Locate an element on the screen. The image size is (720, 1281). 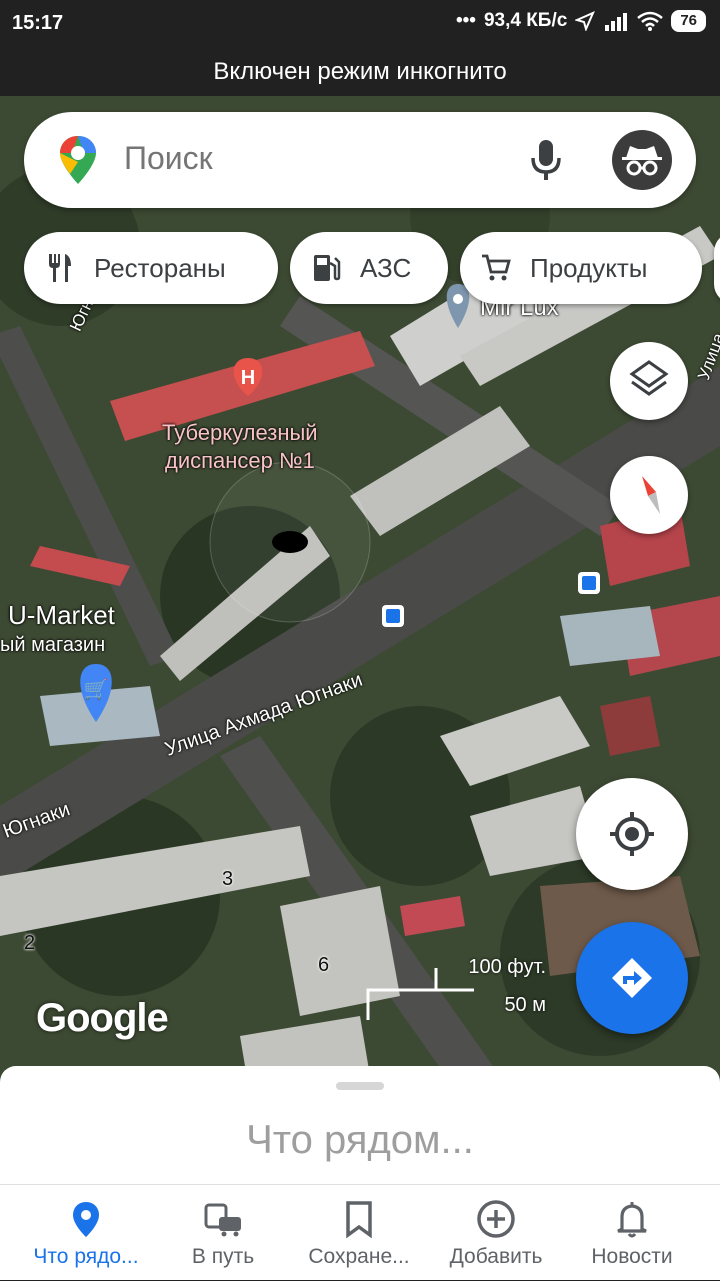
bookmark-icon is located at coordinates (359, 1220).